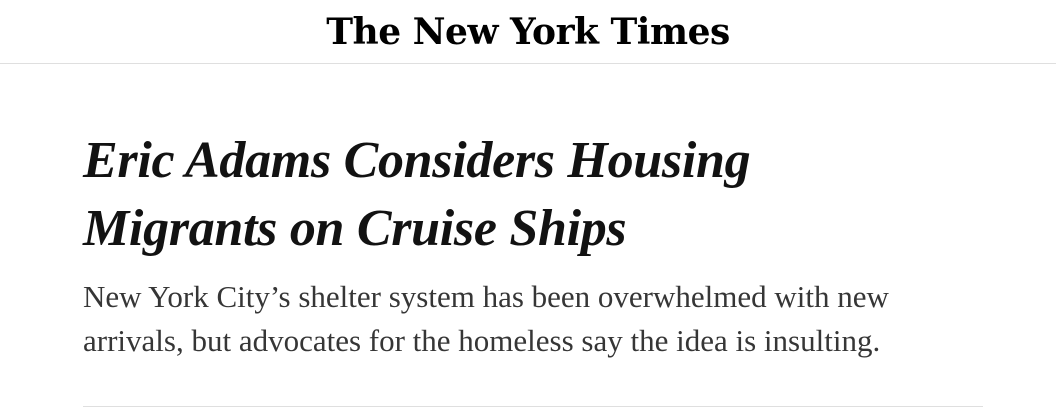  Describe the element at coordinates (355, 228) in the screenshot. I see `headline-line-2: Migrants on Cruise Ships` at that location.